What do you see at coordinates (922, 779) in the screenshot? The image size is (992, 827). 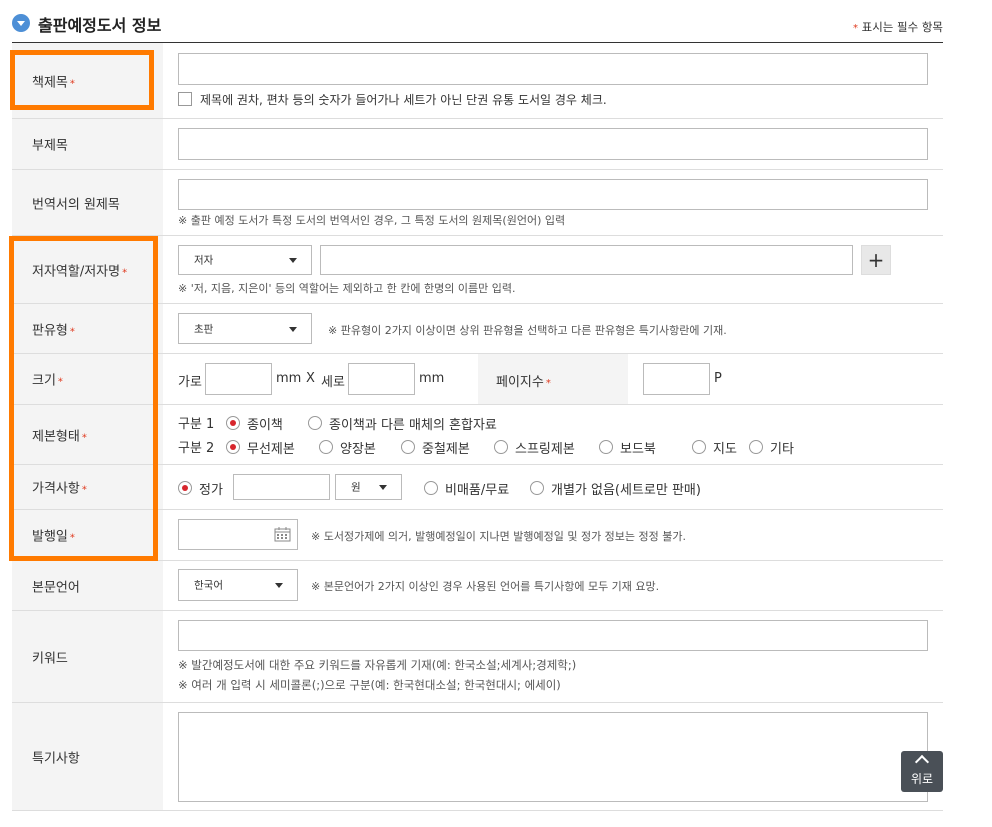 I see `scroll-top-label: 위로` at bounding box center [922, 779].